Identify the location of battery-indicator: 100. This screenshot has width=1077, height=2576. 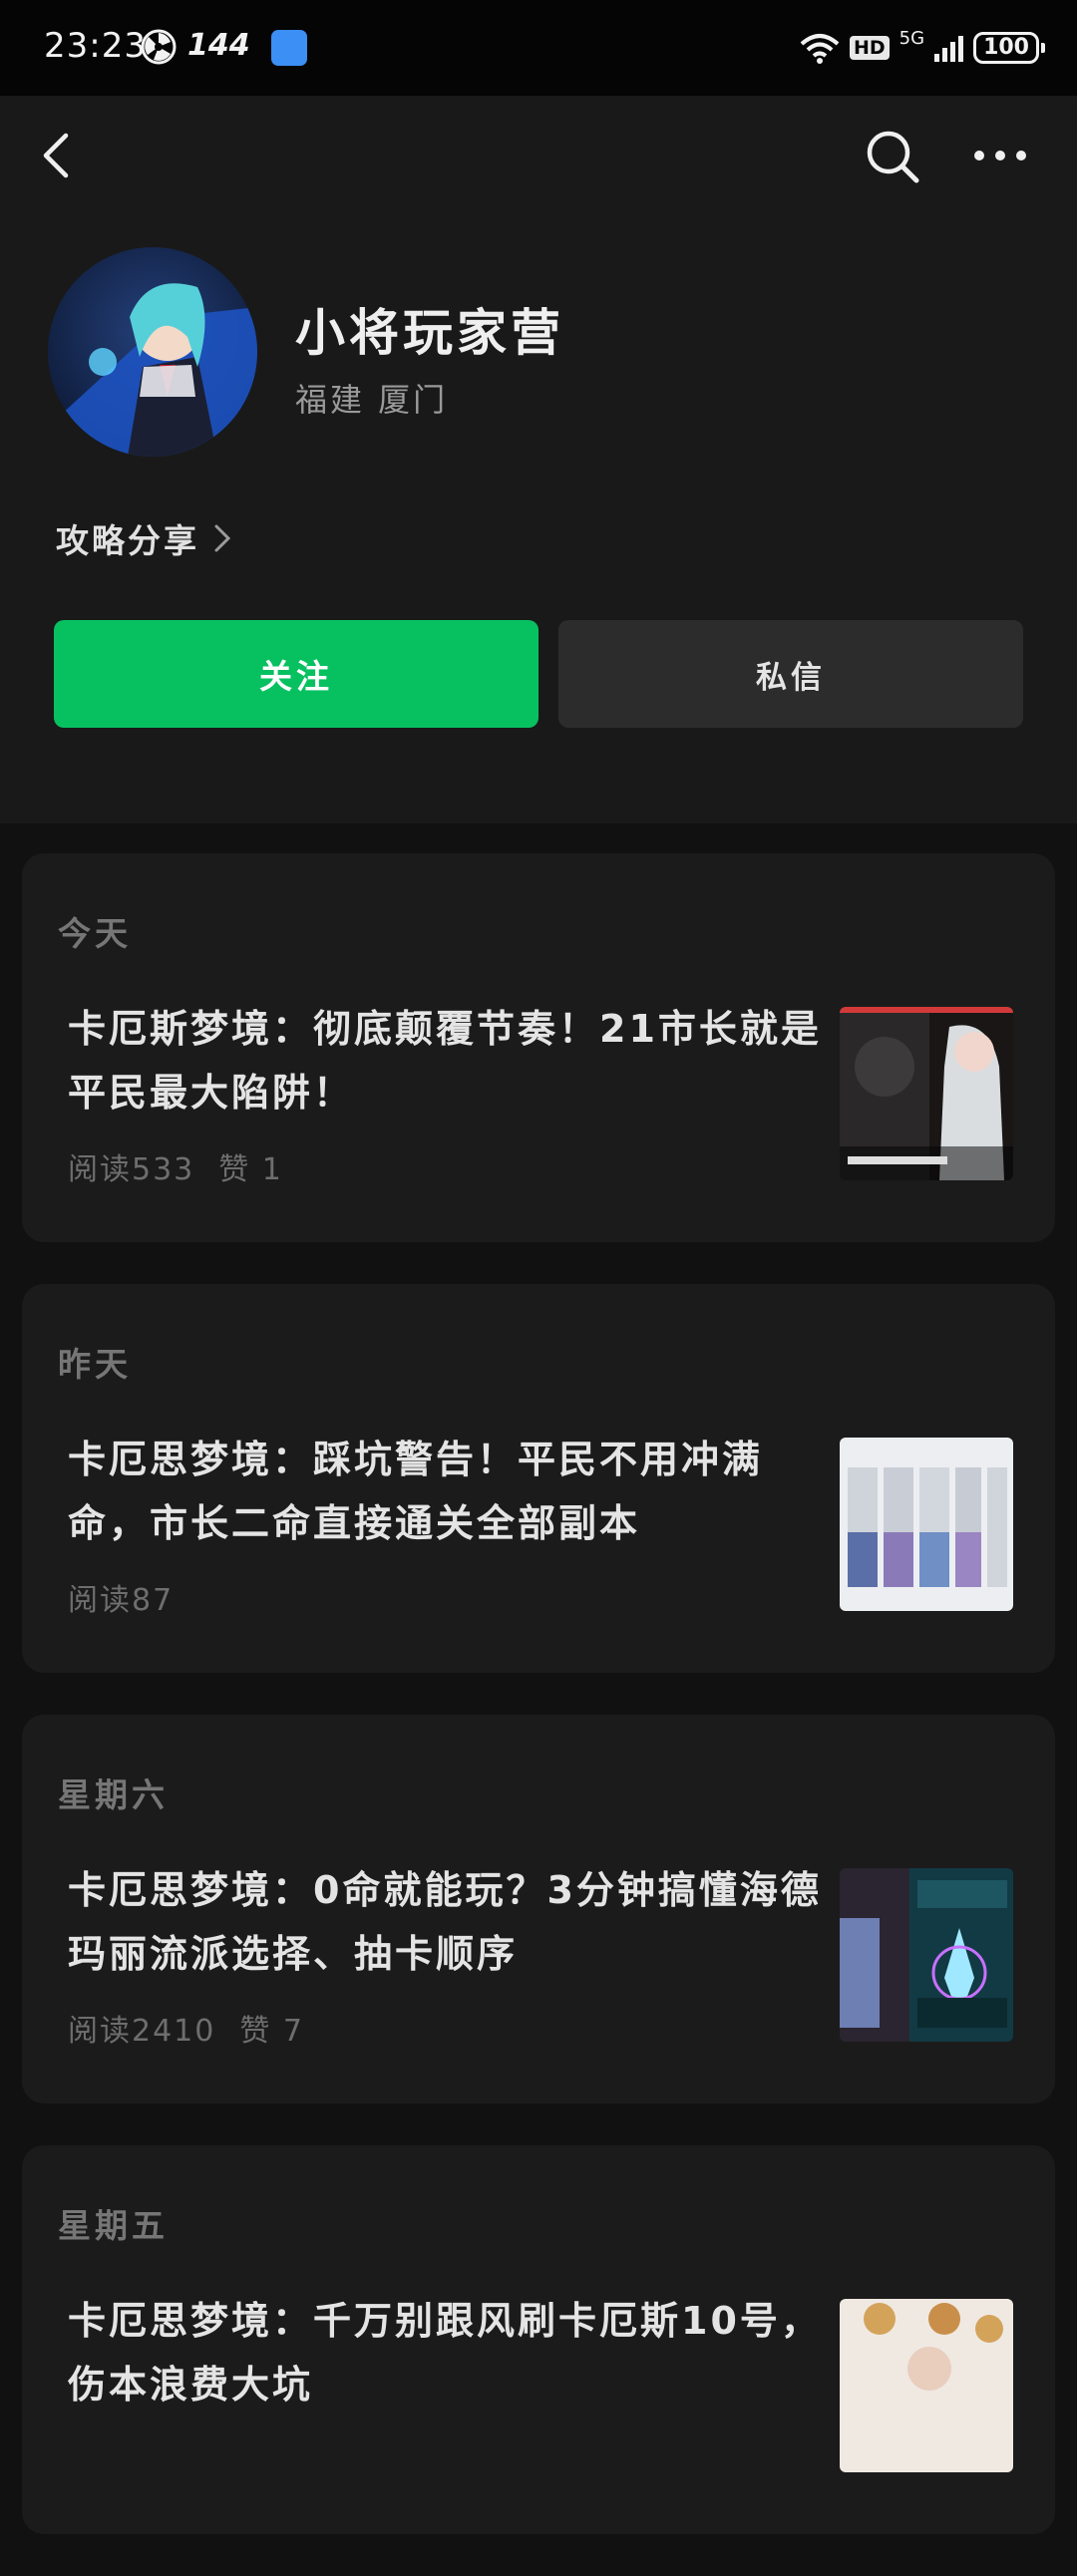
(1009, 48).